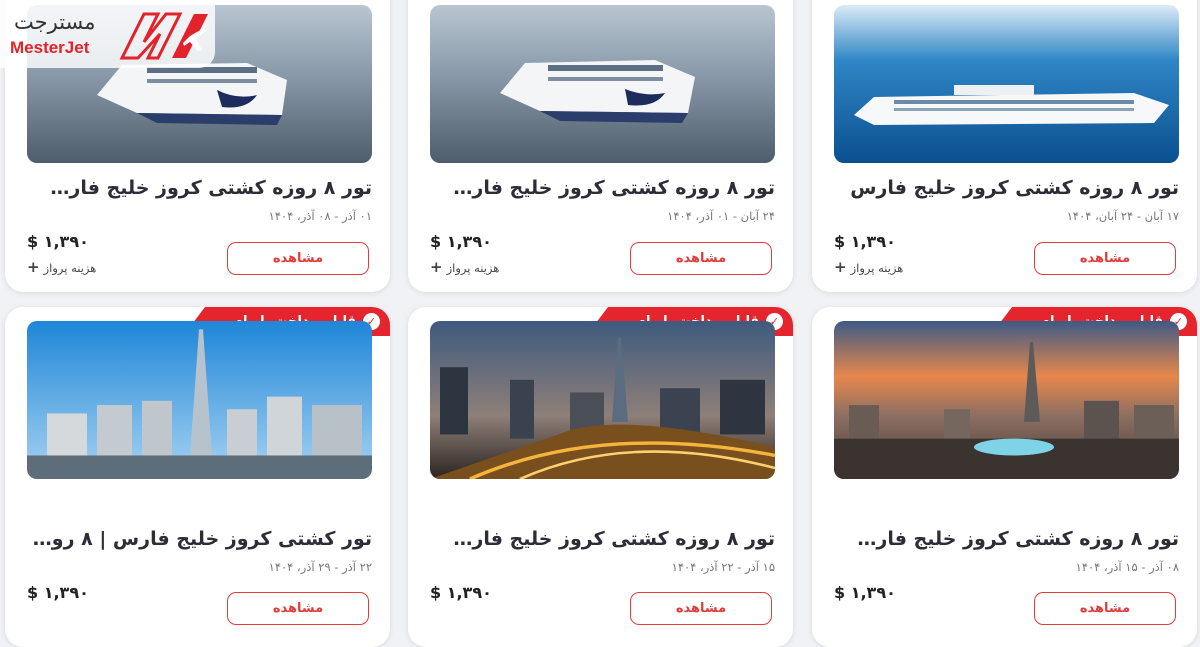 The height and width of the screenshot is (647, 1200). What do you see at coordinates (721, 216) in the screenshot?
I see `tour-dates: ۲۴ آبان - ۰۱ آذر، ۱۴۰۴` at bounding box center [721, 216].